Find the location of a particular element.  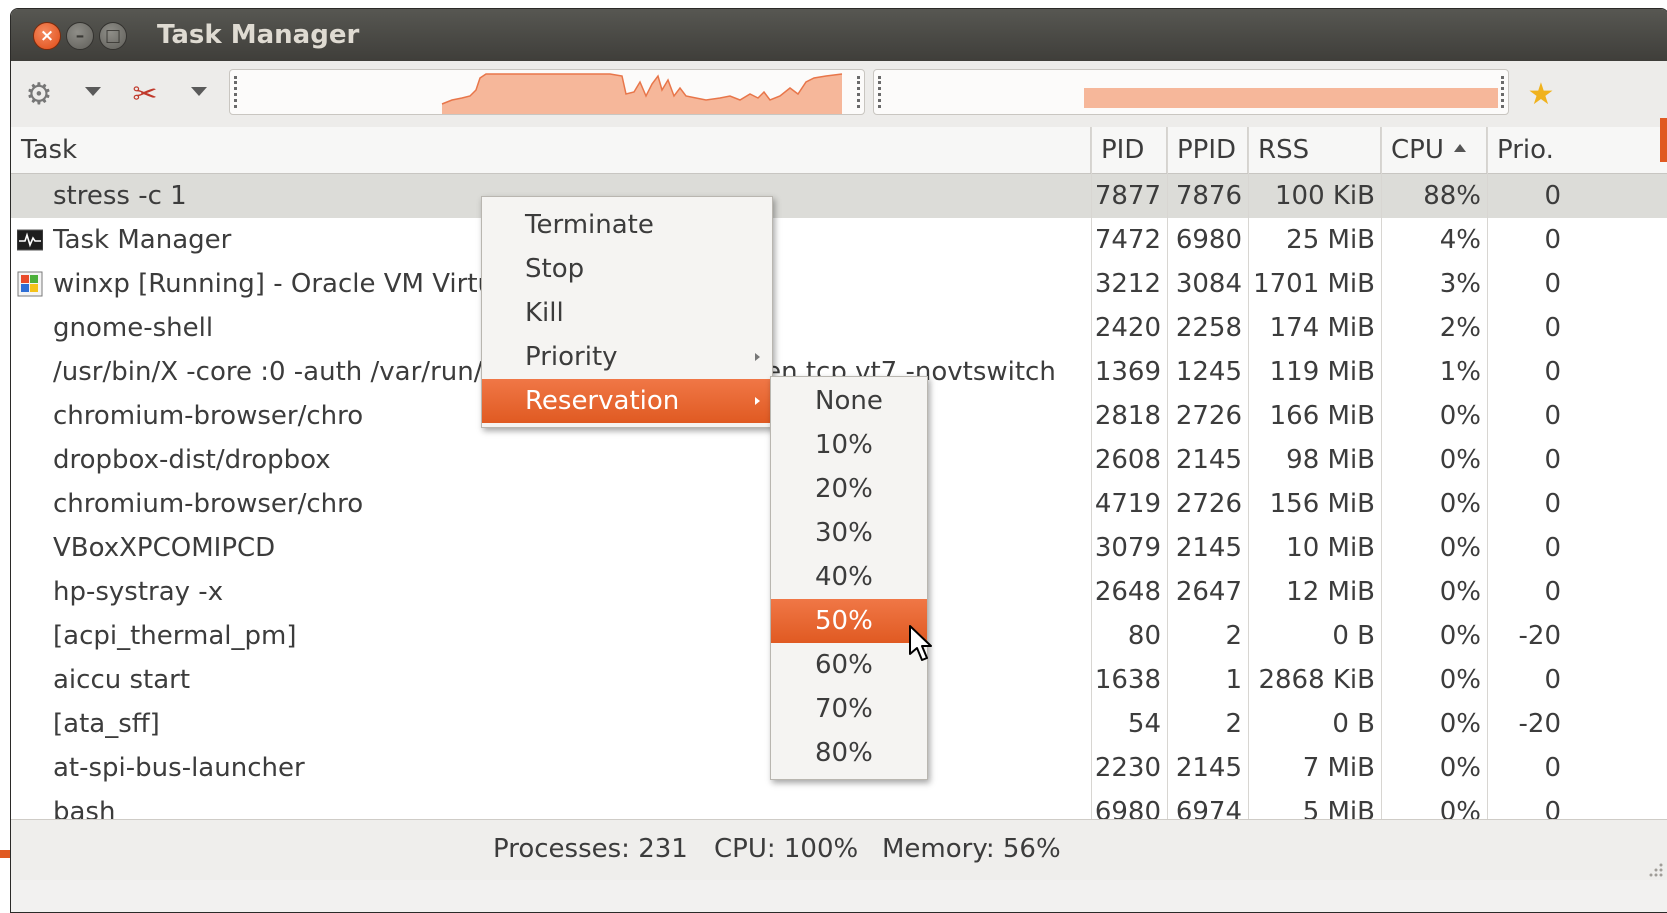

ppid-cell: 2145 is located at coordinates (1208, 548).